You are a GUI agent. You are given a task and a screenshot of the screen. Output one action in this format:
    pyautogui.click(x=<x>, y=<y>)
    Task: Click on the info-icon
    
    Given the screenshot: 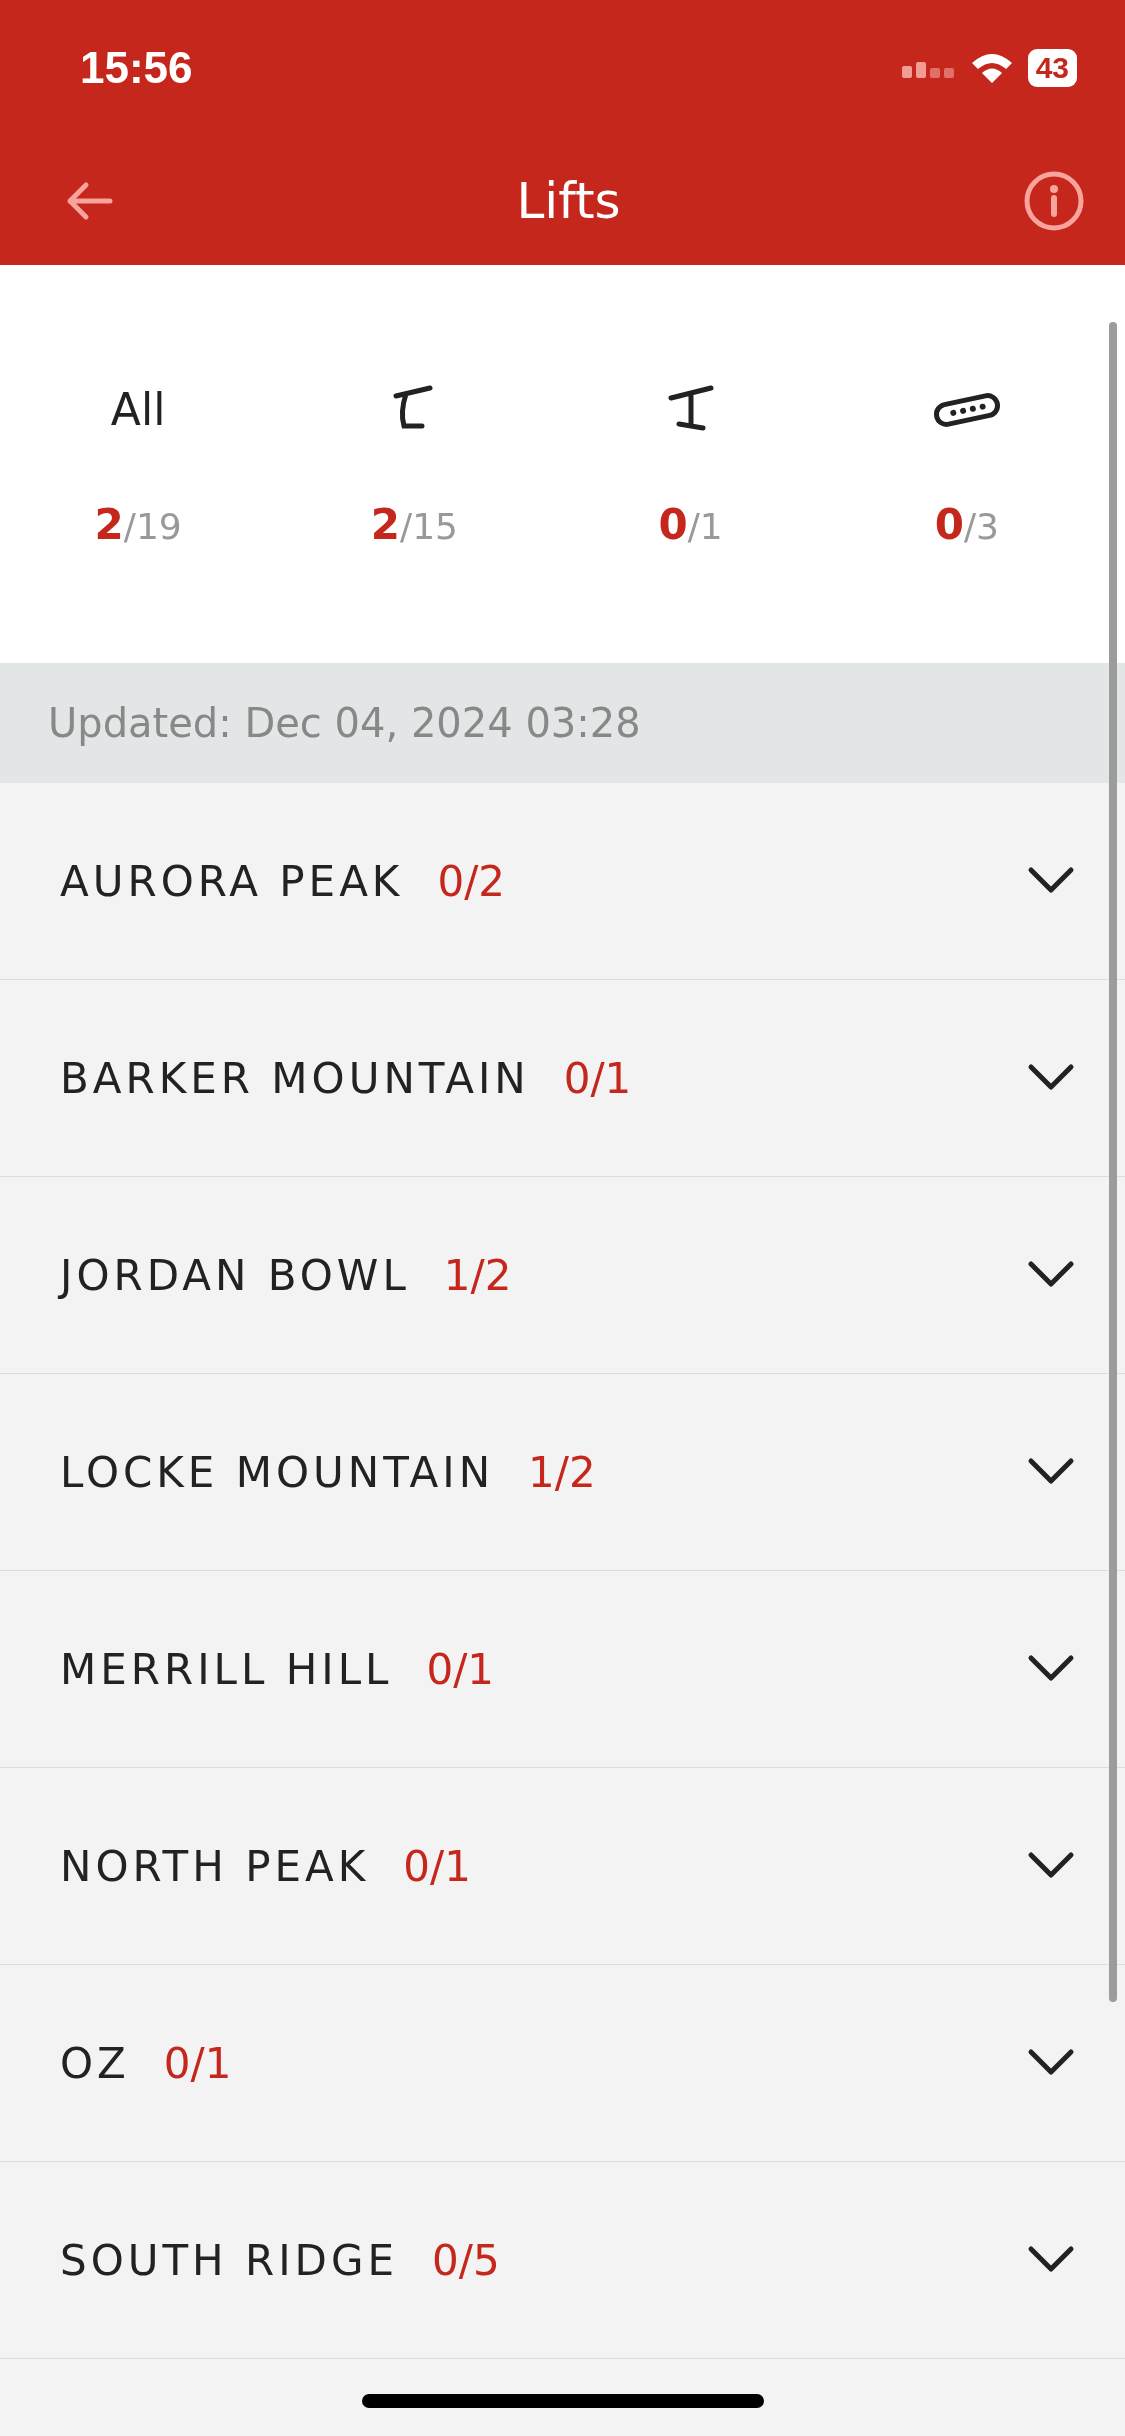 What is the action you would take?
    pyautogui.click(x=1054, y=200)
    